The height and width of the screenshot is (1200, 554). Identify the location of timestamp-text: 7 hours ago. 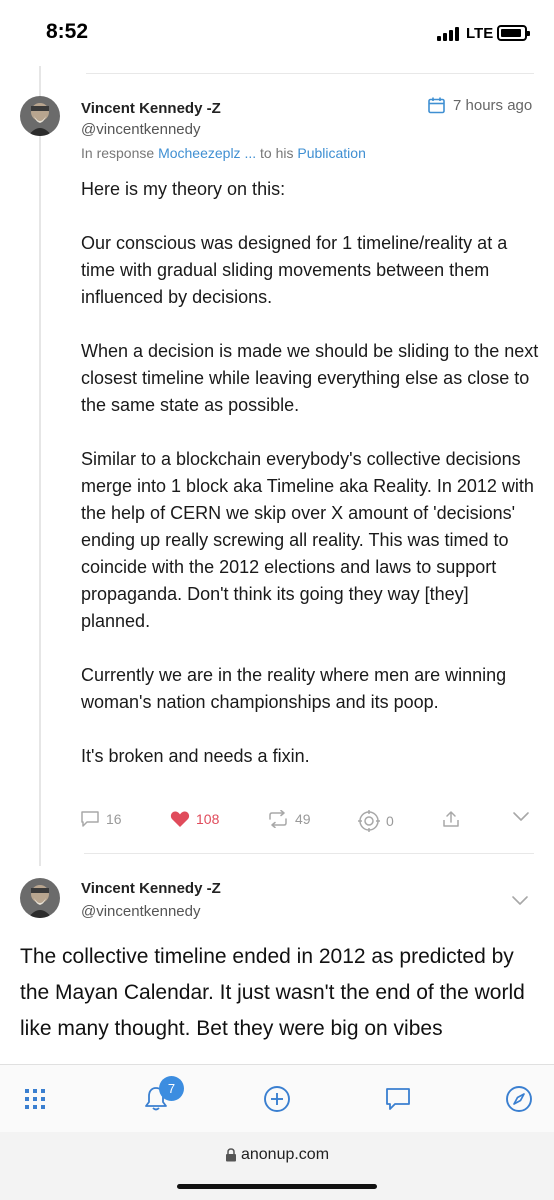
(493, 105).